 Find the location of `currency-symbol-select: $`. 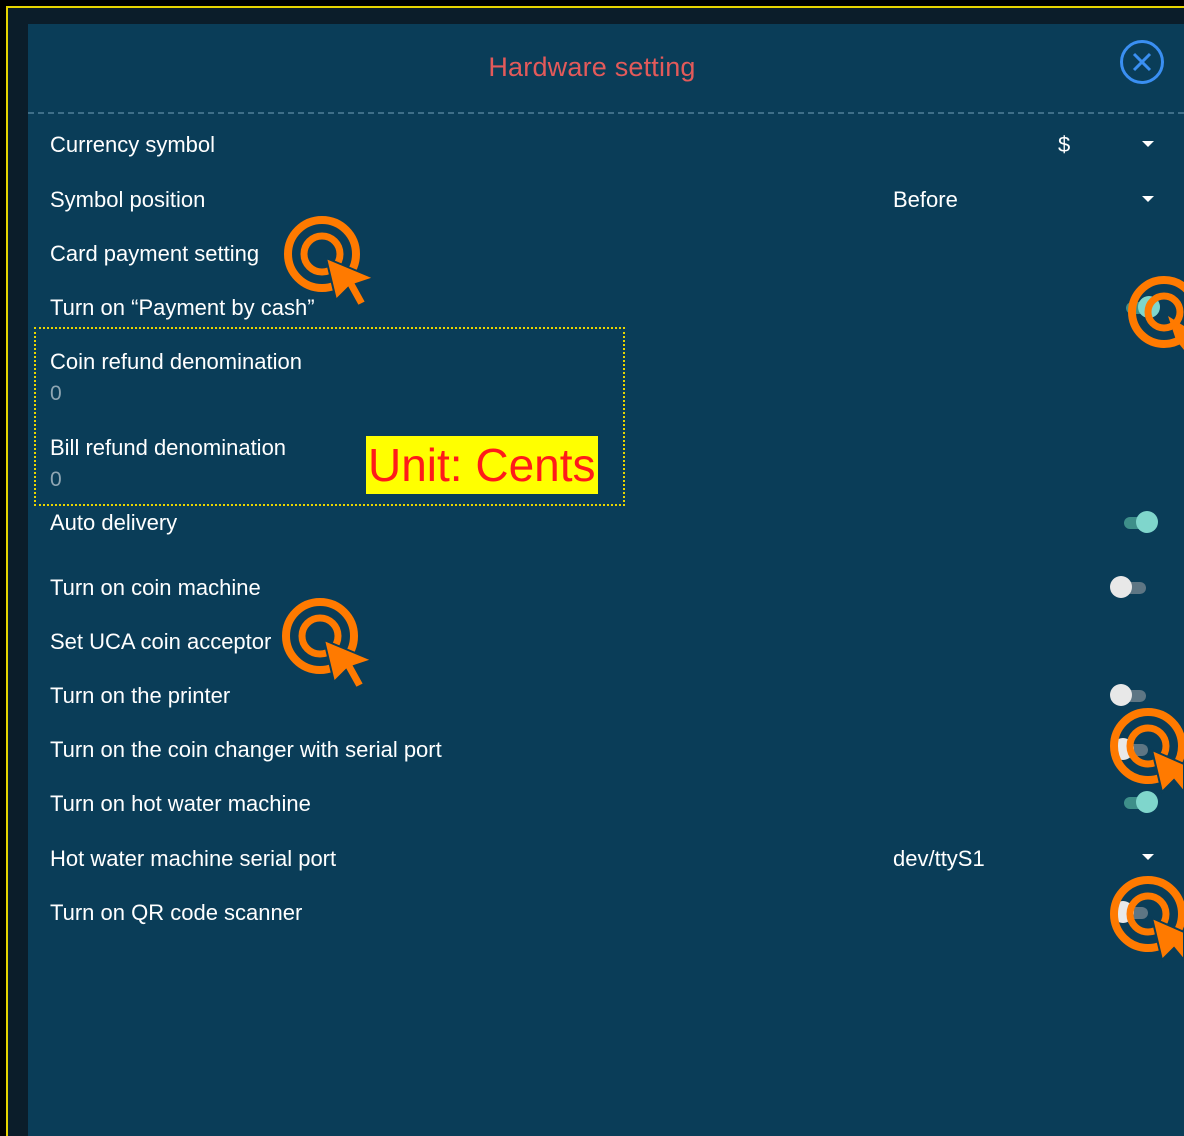

currency-symbol-select: $ is located at coordinates (1064, 145).